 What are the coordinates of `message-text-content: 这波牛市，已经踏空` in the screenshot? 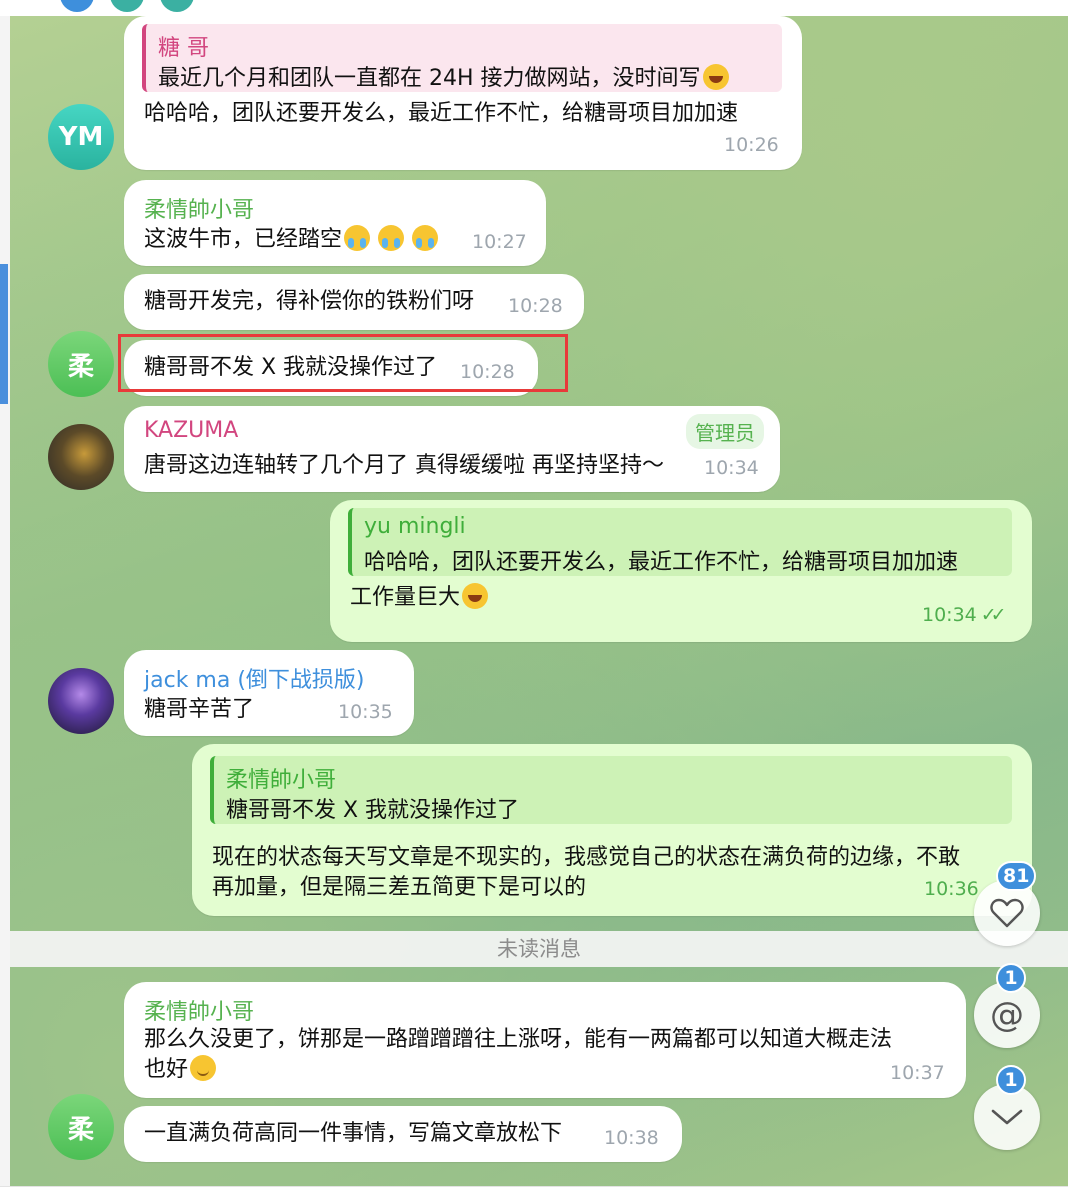 It's located at (243, 239).